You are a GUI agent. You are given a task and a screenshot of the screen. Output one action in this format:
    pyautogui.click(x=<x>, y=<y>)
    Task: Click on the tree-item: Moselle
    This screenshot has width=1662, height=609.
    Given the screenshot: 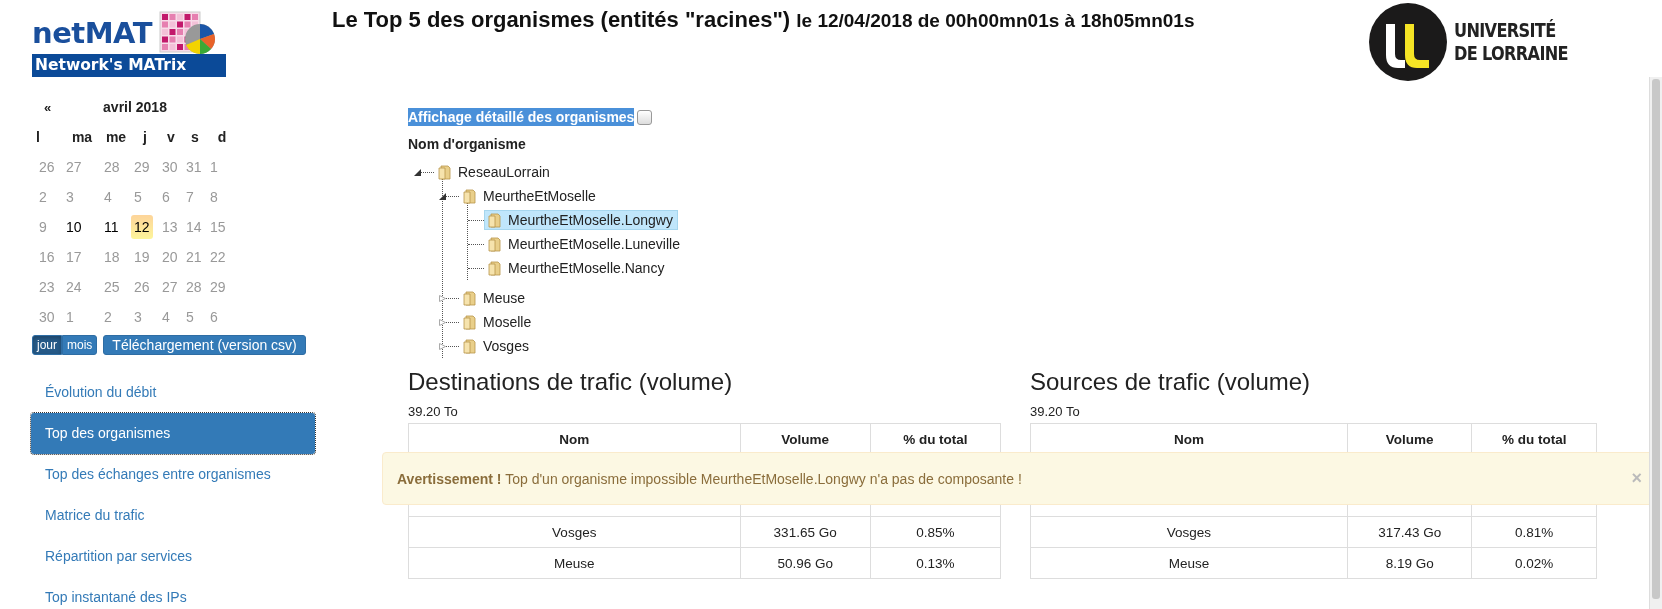 What is the action you would take?
    pyautogui.click(x=498, y=322)
    